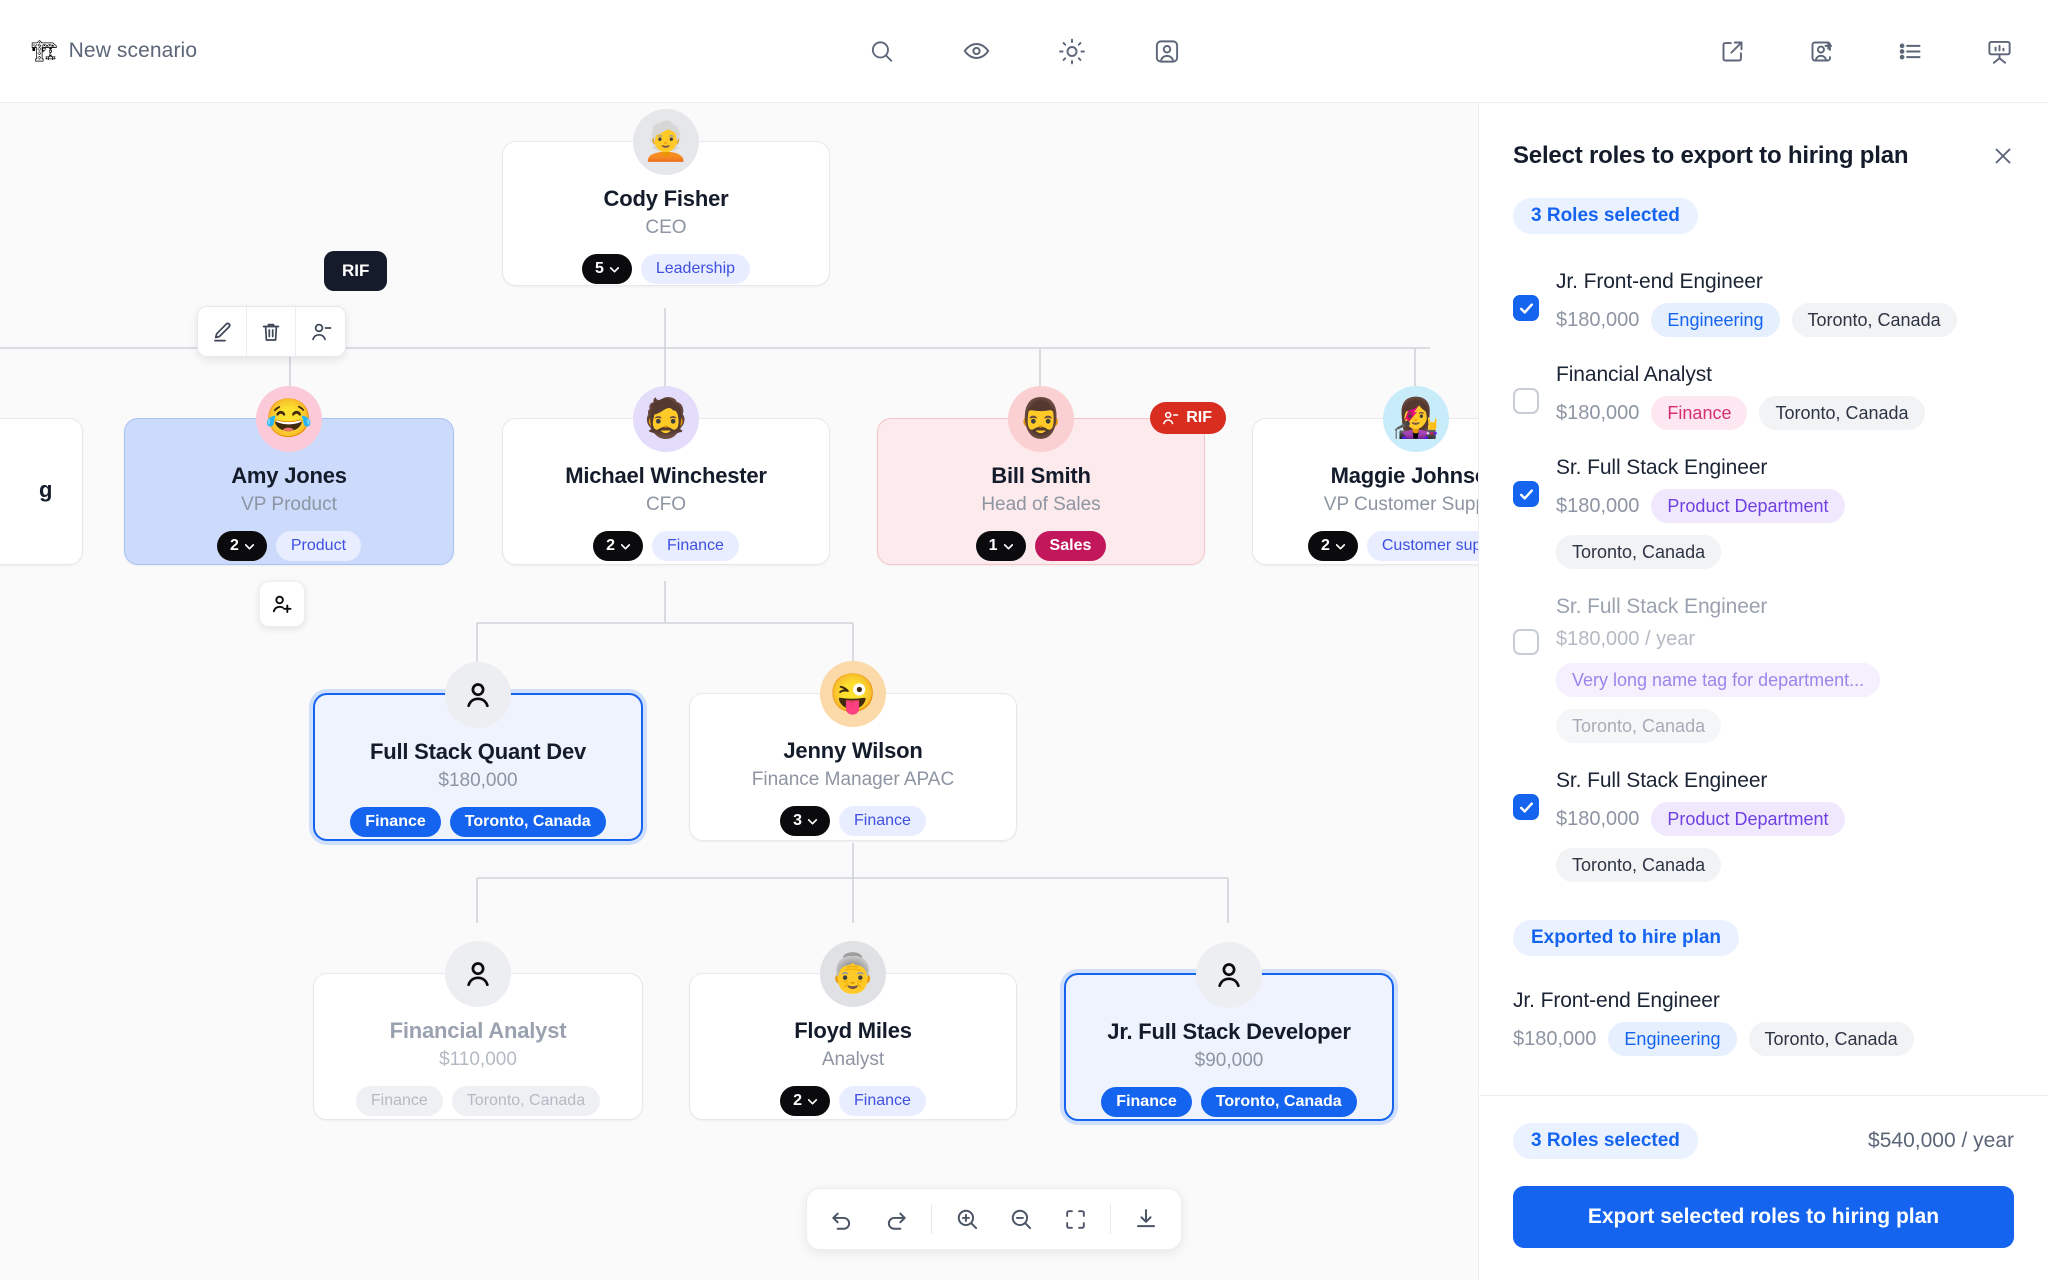 The image size is (2048, 1280). Describe the element at coordinates (666, 197) in the screenshot. I see `org-node-cody: 🧑‍🦳 Cody Fisher CEO 5 Leadership` at that location.